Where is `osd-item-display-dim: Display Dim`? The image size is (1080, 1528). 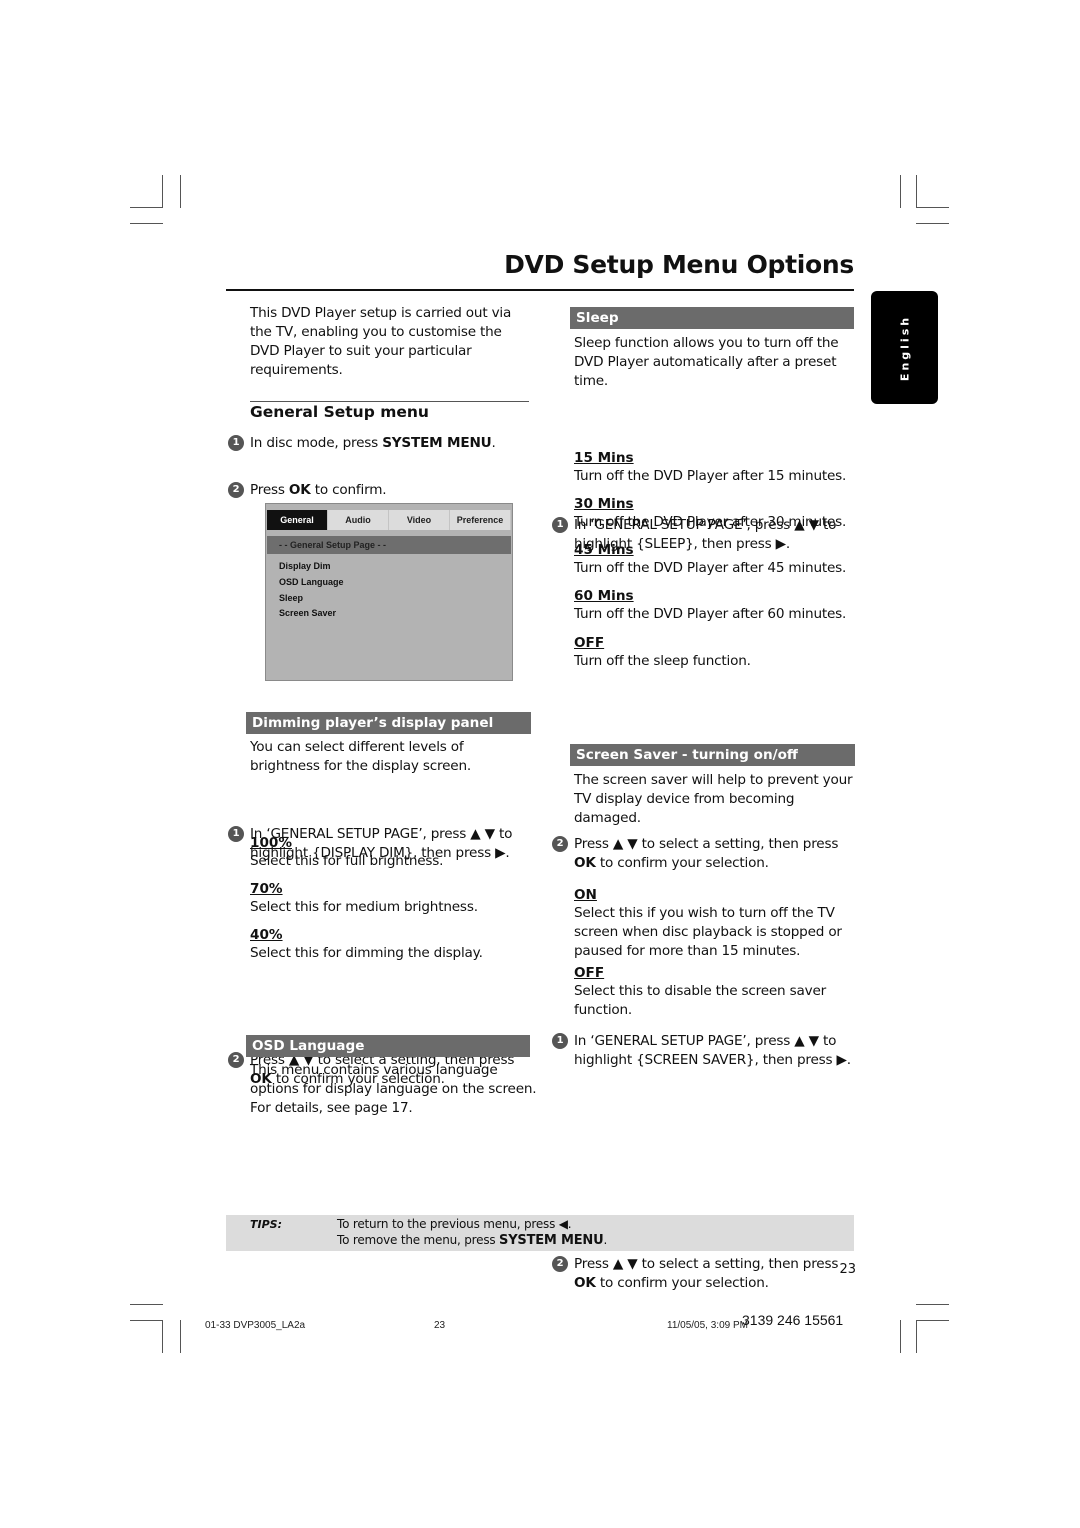
osd-item-display-dim: Display Dim is located at coordinates (305, 566).